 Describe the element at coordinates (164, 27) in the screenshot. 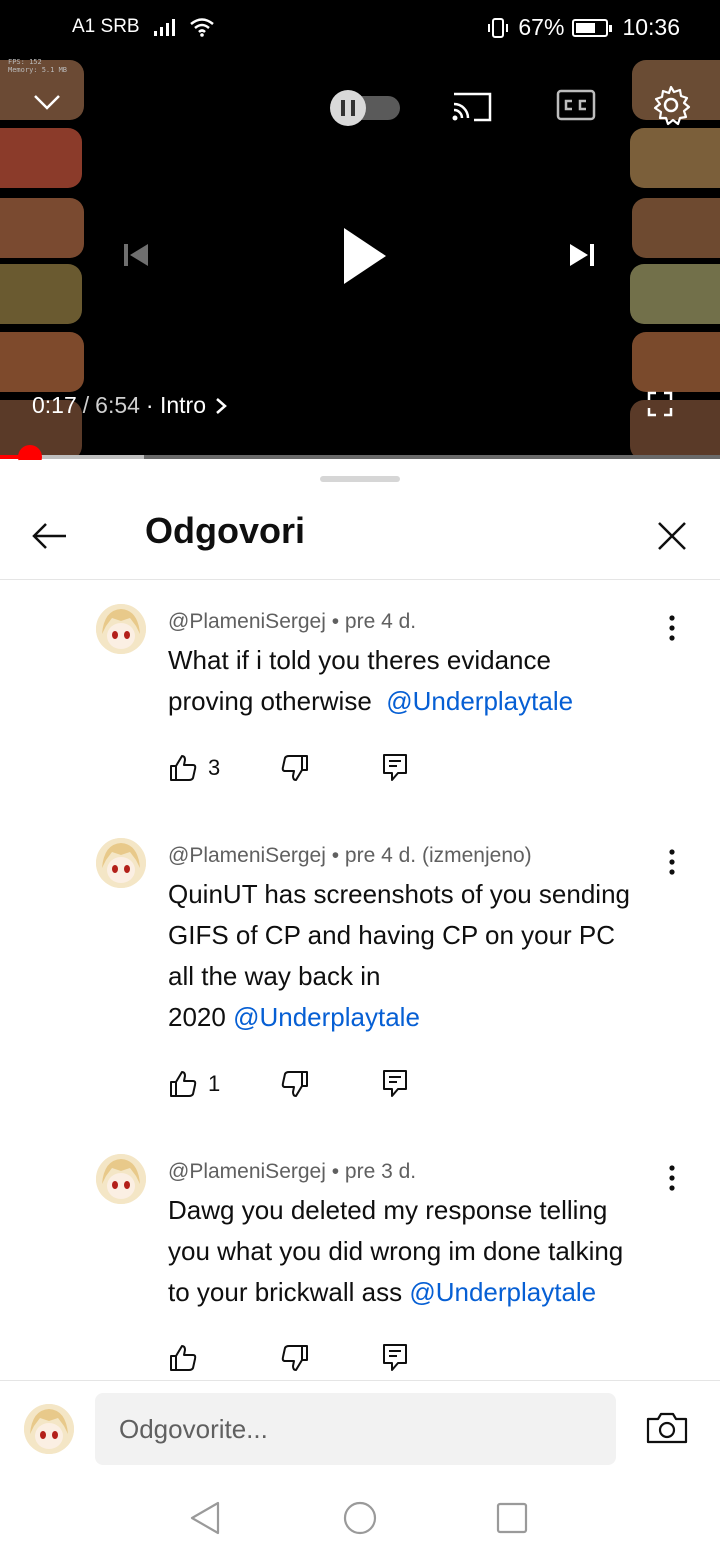

I see `signal-icon` at that location.